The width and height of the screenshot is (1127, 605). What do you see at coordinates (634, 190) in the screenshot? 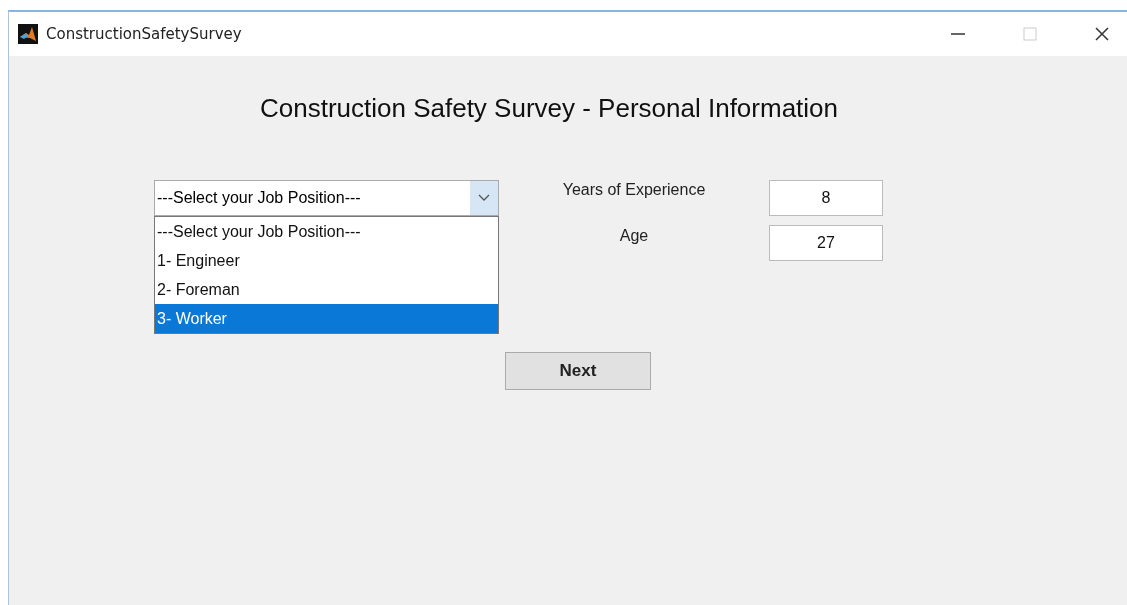
I see `field-label: Years of Experience` at bounding box center [634, 190].